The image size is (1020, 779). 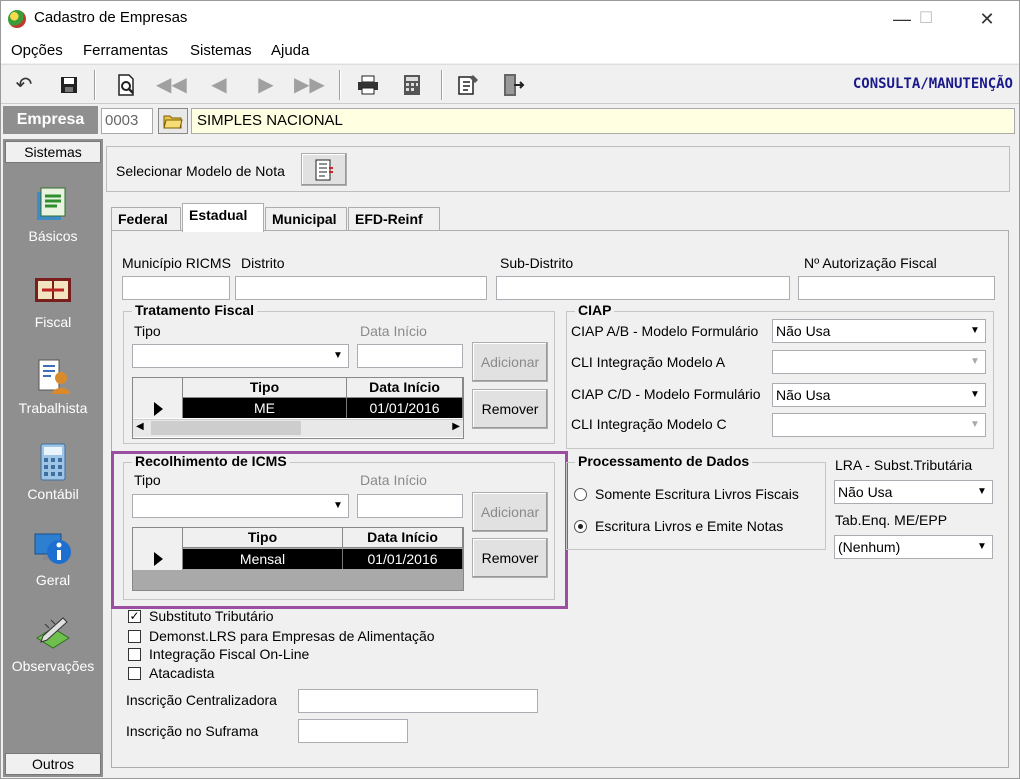 What do you see at coordinates (147, 331) in the screenshot?
I see `tratamento-tipo-label: Tipo` at bounding box center [147, 331].